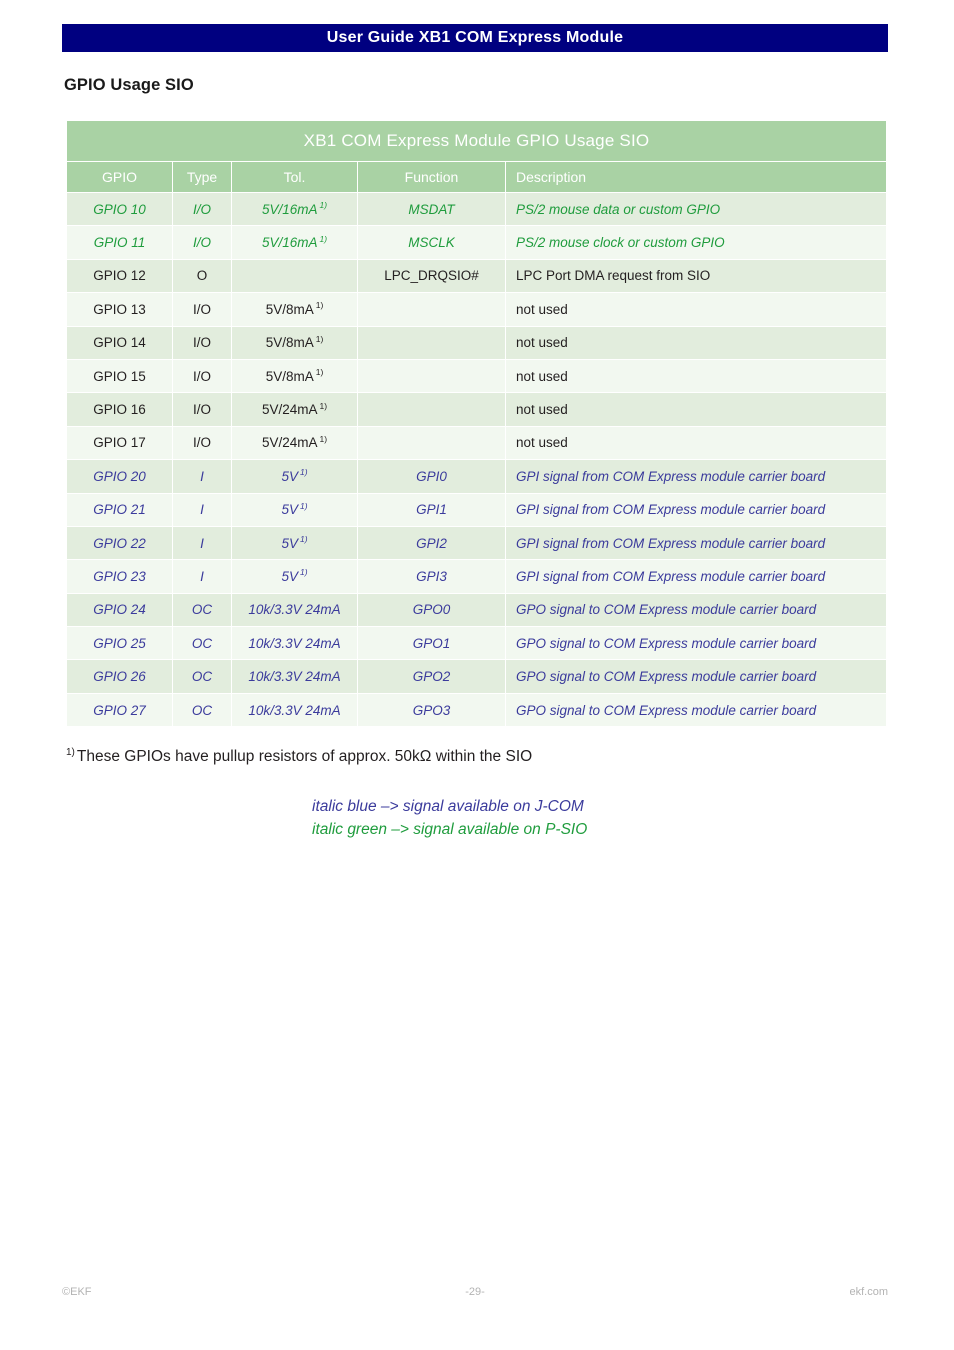 This screenshot has width=954, height=1350. I want to click on cell-function: GPO2, so click(431, 676).